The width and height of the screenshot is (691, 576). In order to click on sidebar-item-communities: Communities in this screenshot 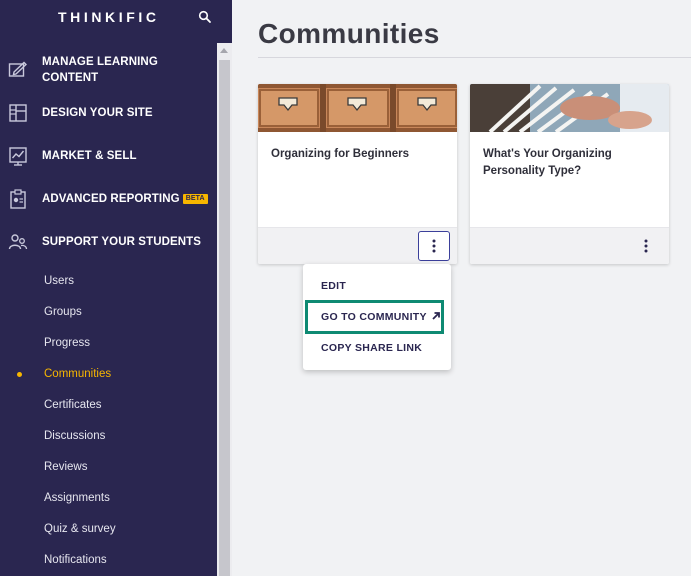, I will do `click(77, 374)`.